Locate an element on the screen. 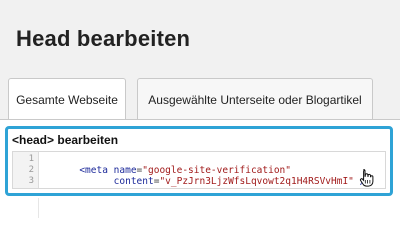 Image resolution: width=400 pixels, height=250 pixels. tab-gesamte-webseite: Gesamte Webseite is located at coordinates (67, 99).